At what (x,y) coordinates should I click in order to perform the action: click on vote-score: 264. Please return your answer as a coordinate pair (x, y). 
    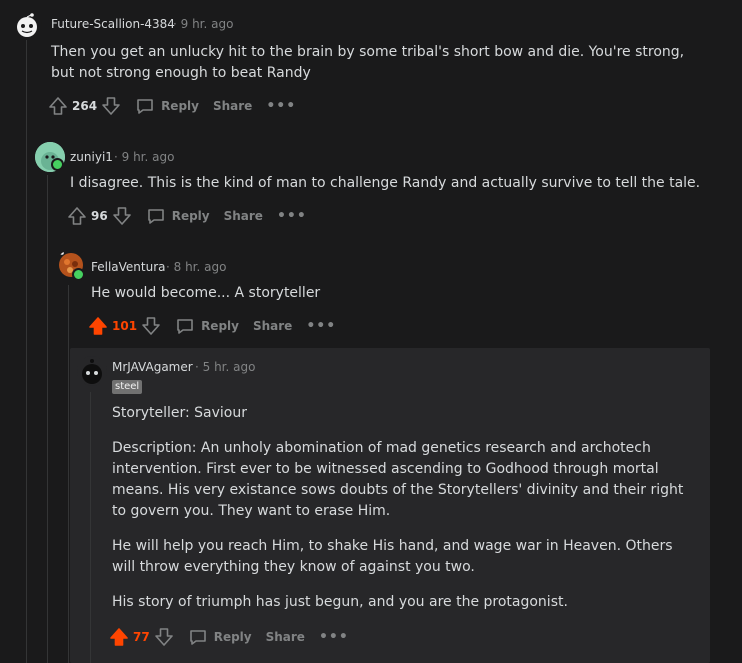
    Looking at the image, I should click on (85, 106).